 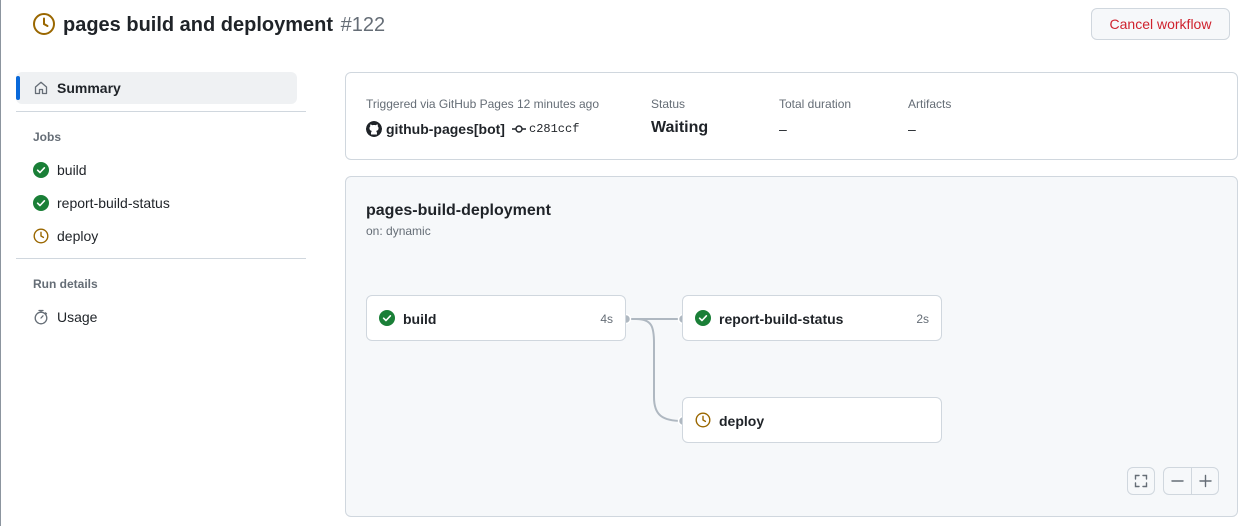 I want to click on sidebar-item-label: report-build-status, so click(x=113, y=203).